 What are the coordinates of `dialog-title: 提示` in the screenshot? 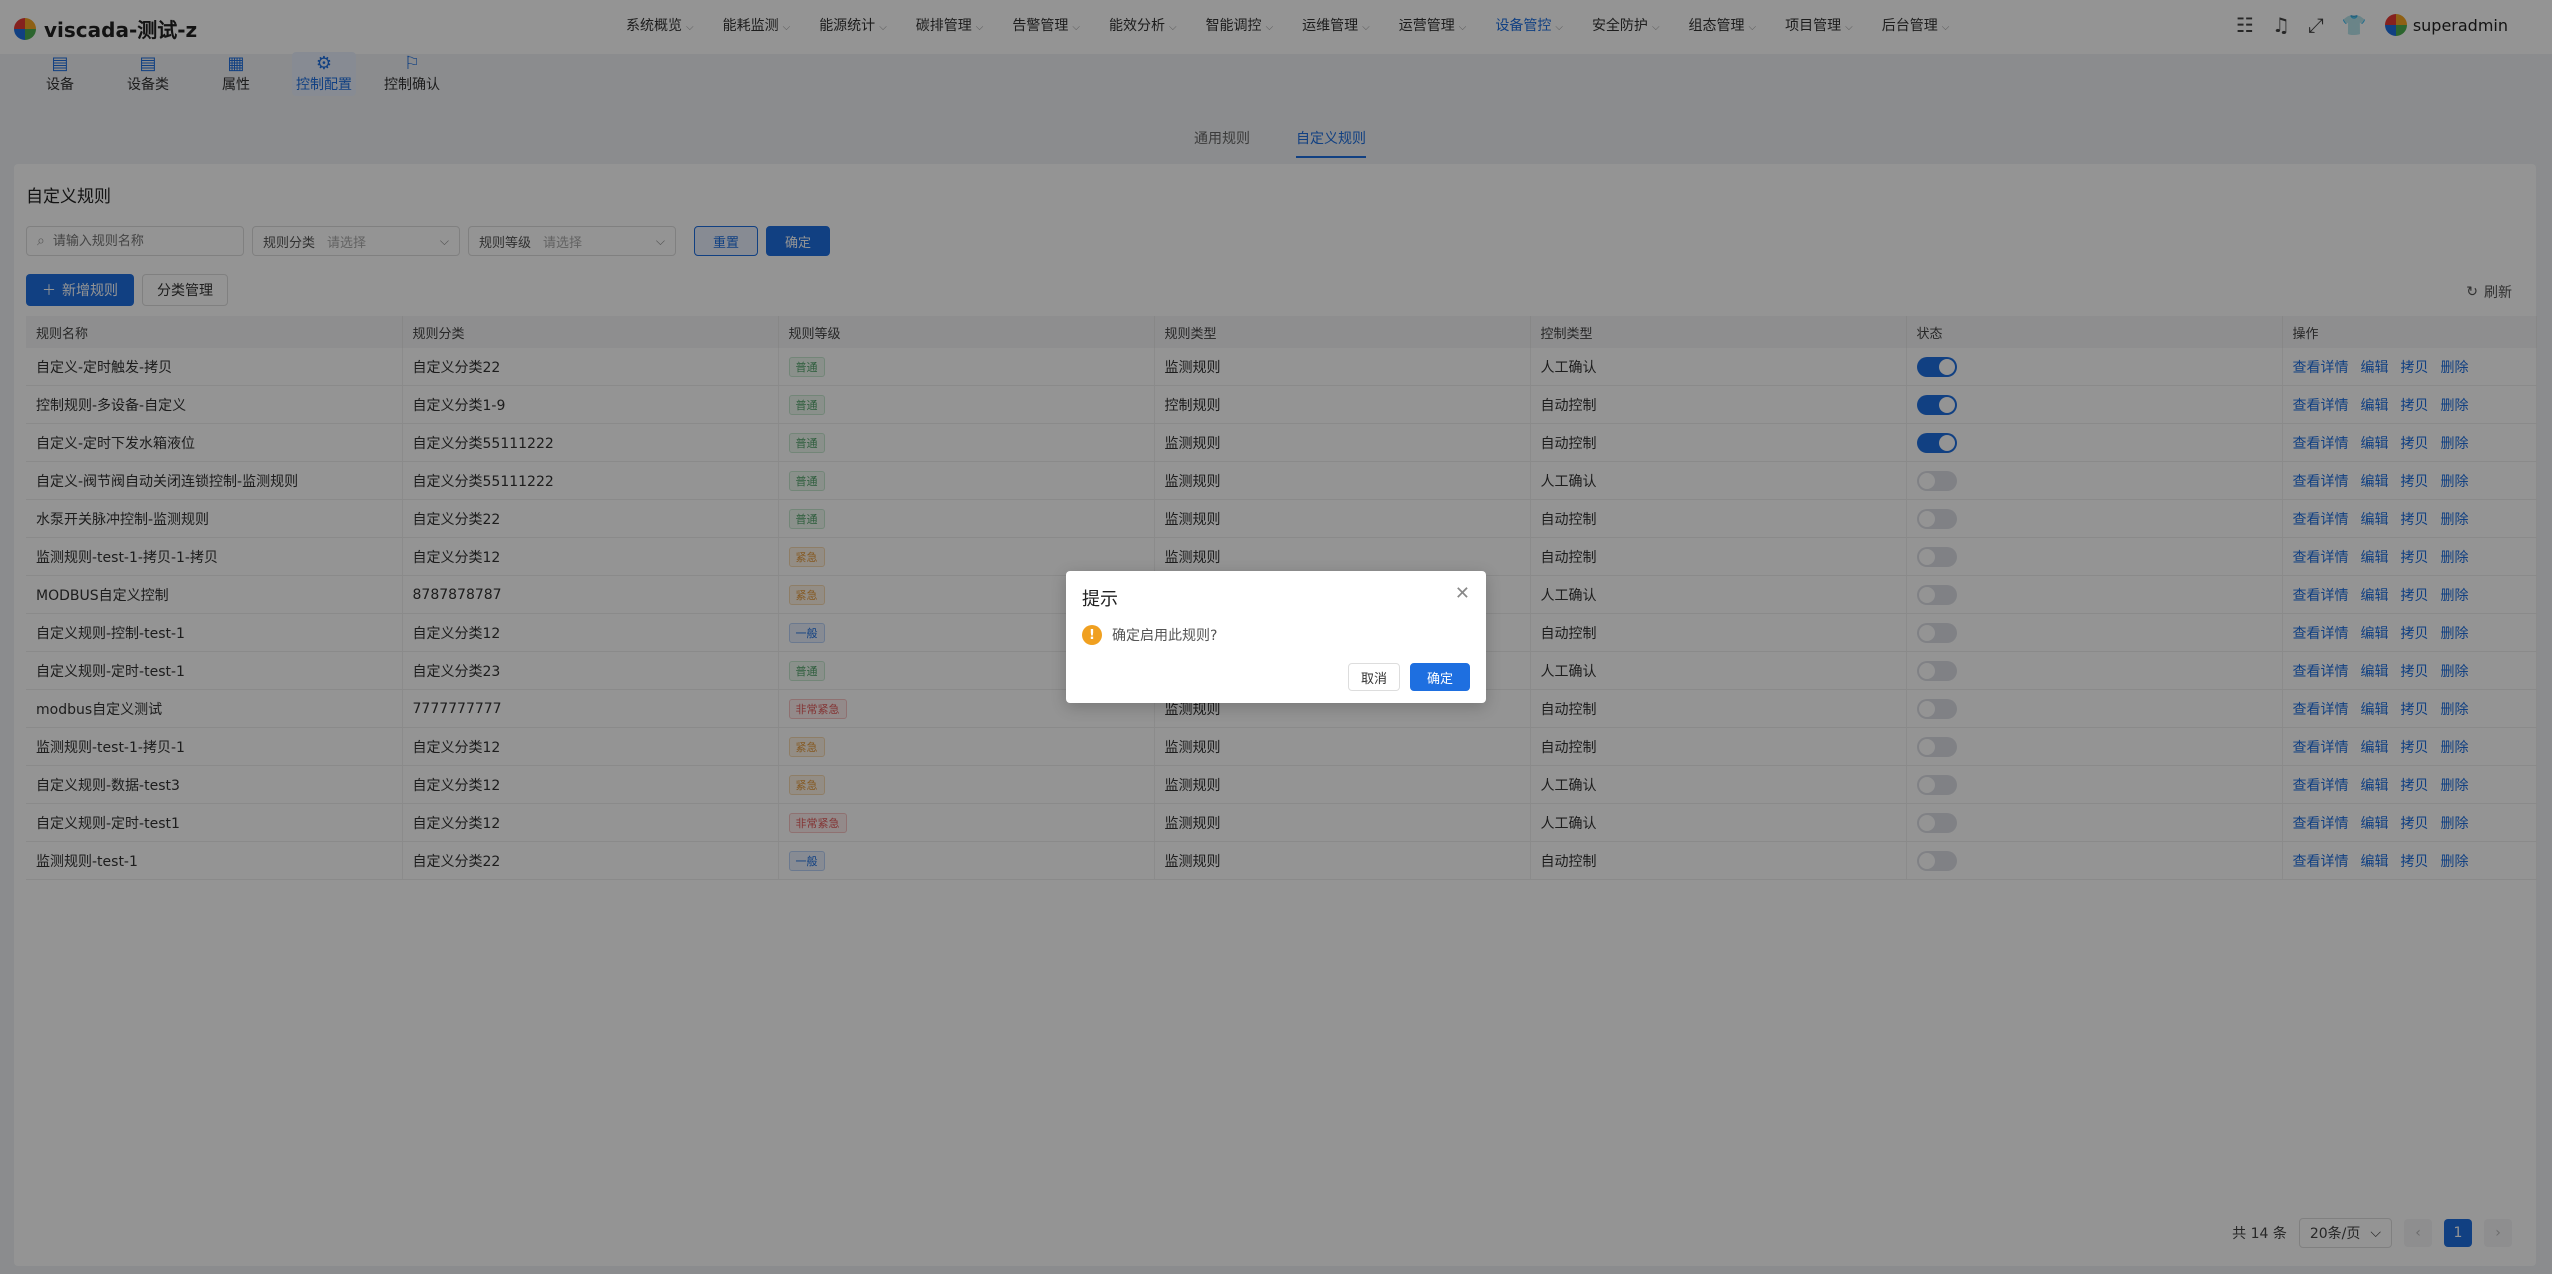 It's located at (1100, 599).